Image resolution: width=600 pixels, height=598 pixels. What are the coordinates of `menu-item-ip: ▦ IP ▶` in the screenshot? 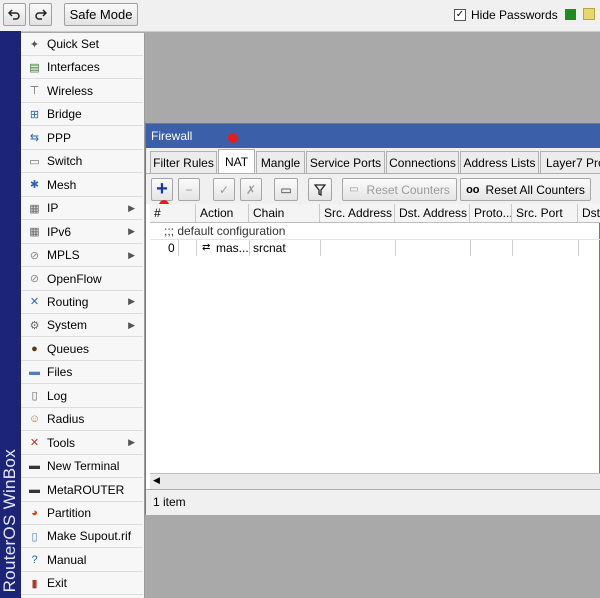 It's located at (82, 209).